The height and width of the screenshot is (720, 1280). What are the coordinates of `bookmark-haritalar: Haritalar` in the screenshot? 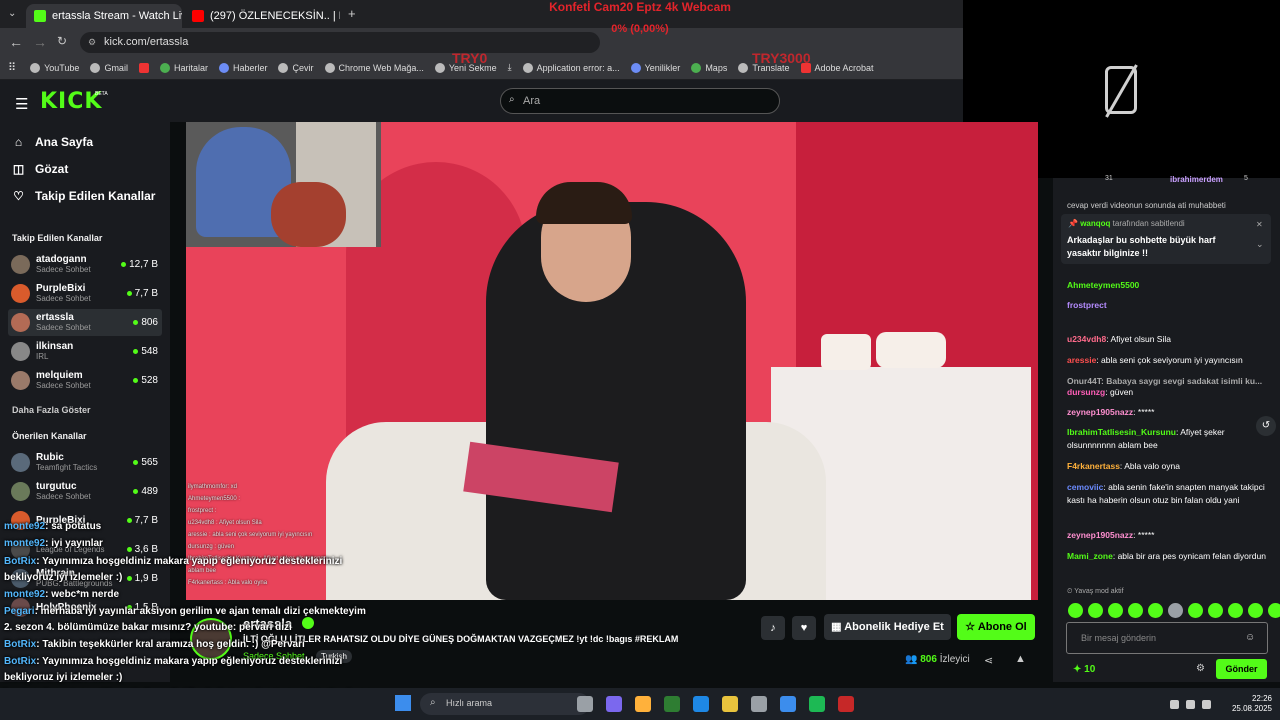 It's located at (183, 67).